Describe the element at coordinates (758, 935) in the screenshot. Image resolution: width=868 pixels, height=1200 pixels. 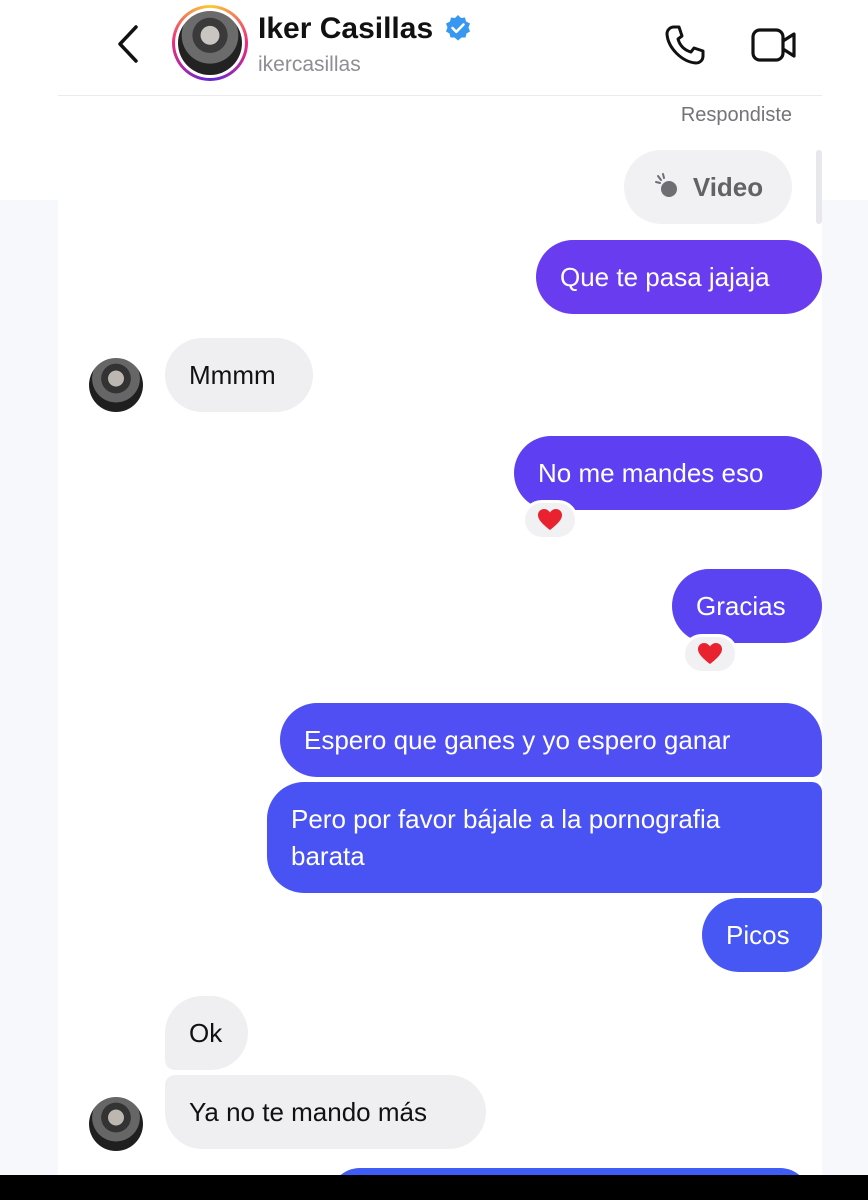
I see `message-text: Picos` at that location.